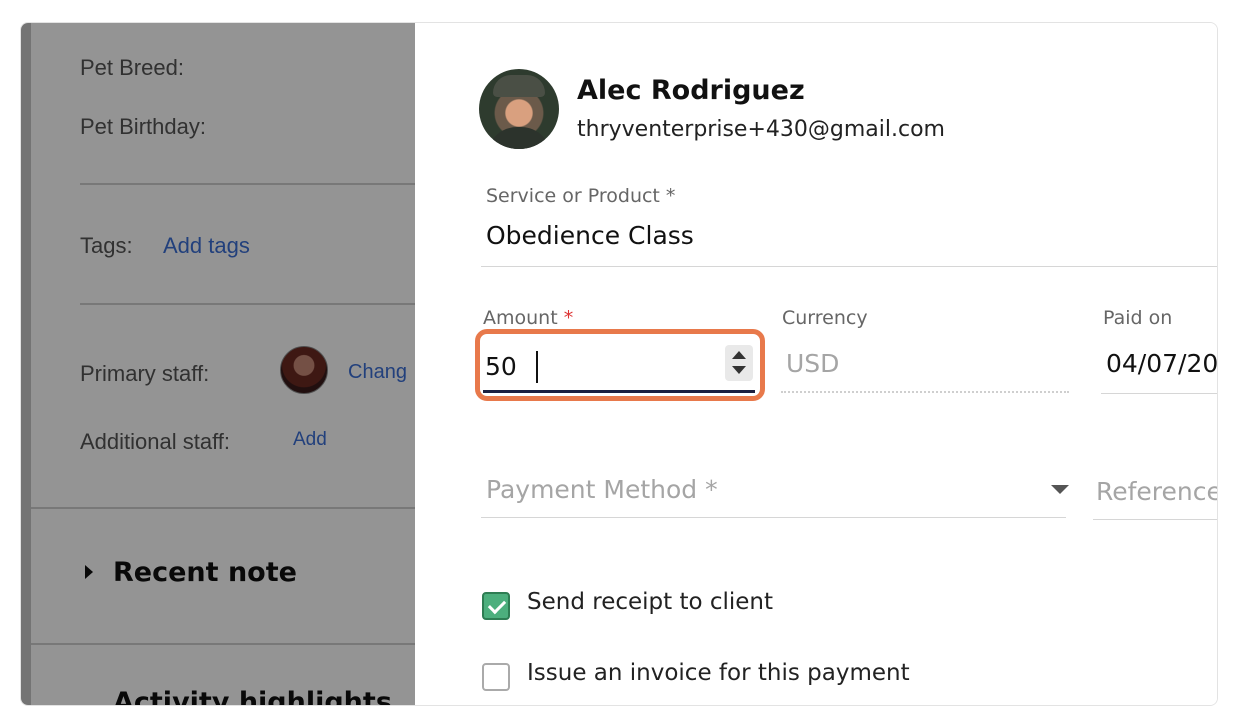  I want to click on paid-on-input: 04/07/20, so click(1161, 363).